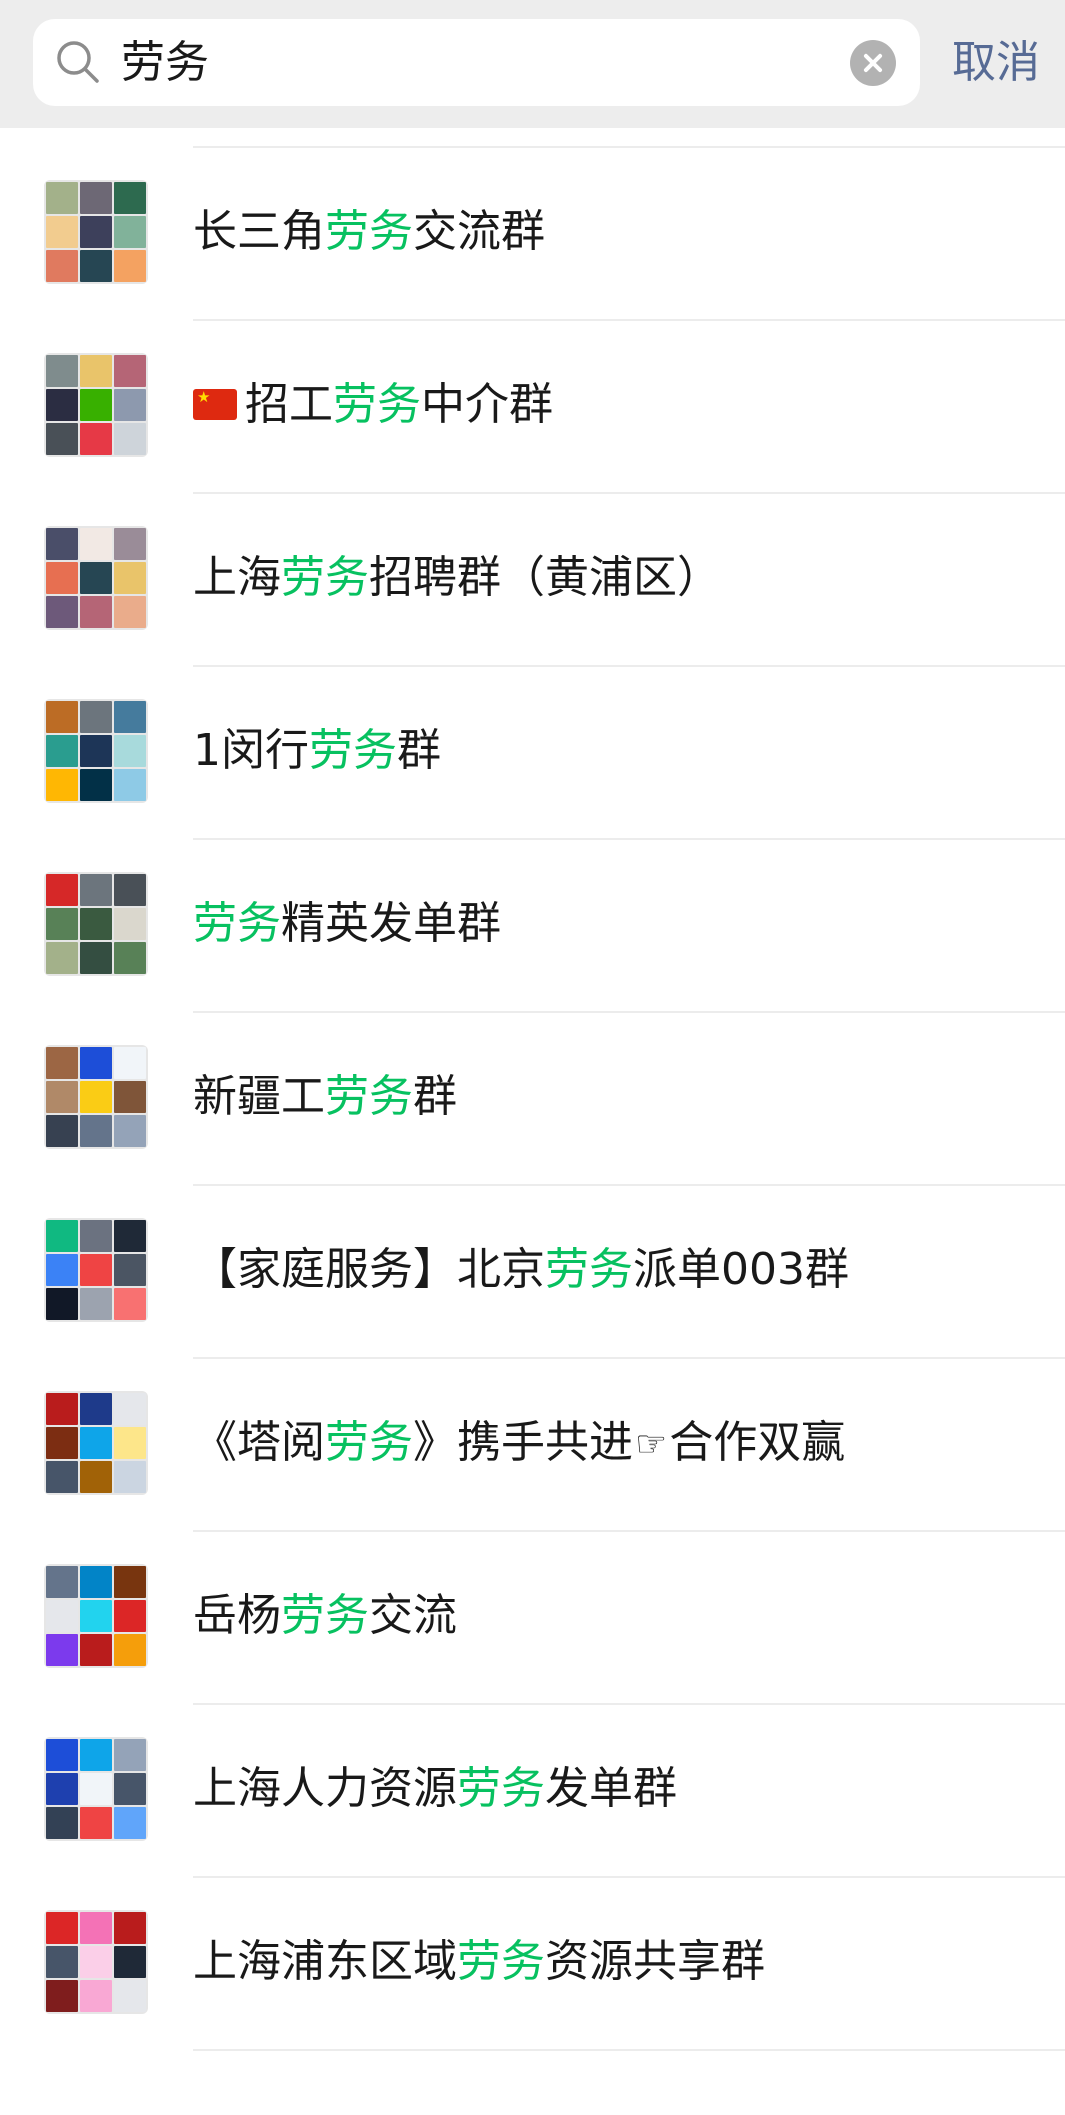 The image size is (1065, 2115). What do you see at coordinates (259, 1442) in the screenshot?
I see `group-name-prefix: 《塔阅` at bounding box center [259, 1442].